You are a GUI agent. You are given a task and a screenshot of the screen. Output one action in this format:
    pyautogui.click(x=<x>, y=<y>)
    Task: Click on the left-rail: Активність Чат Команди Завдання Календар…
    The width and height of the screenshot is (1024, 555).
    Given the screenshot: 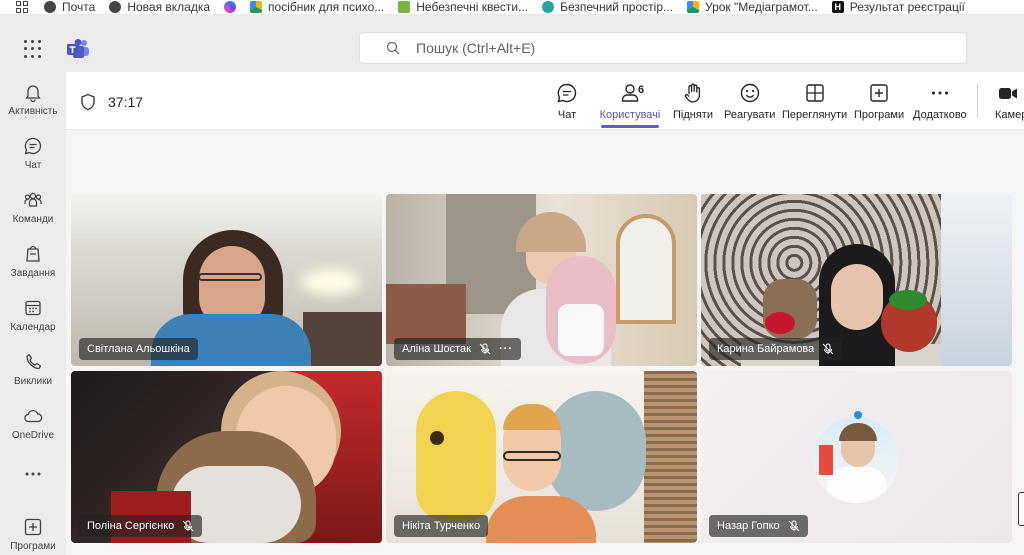 What is the action you would take?
    pyautogui.click(x=33, y=313)
    